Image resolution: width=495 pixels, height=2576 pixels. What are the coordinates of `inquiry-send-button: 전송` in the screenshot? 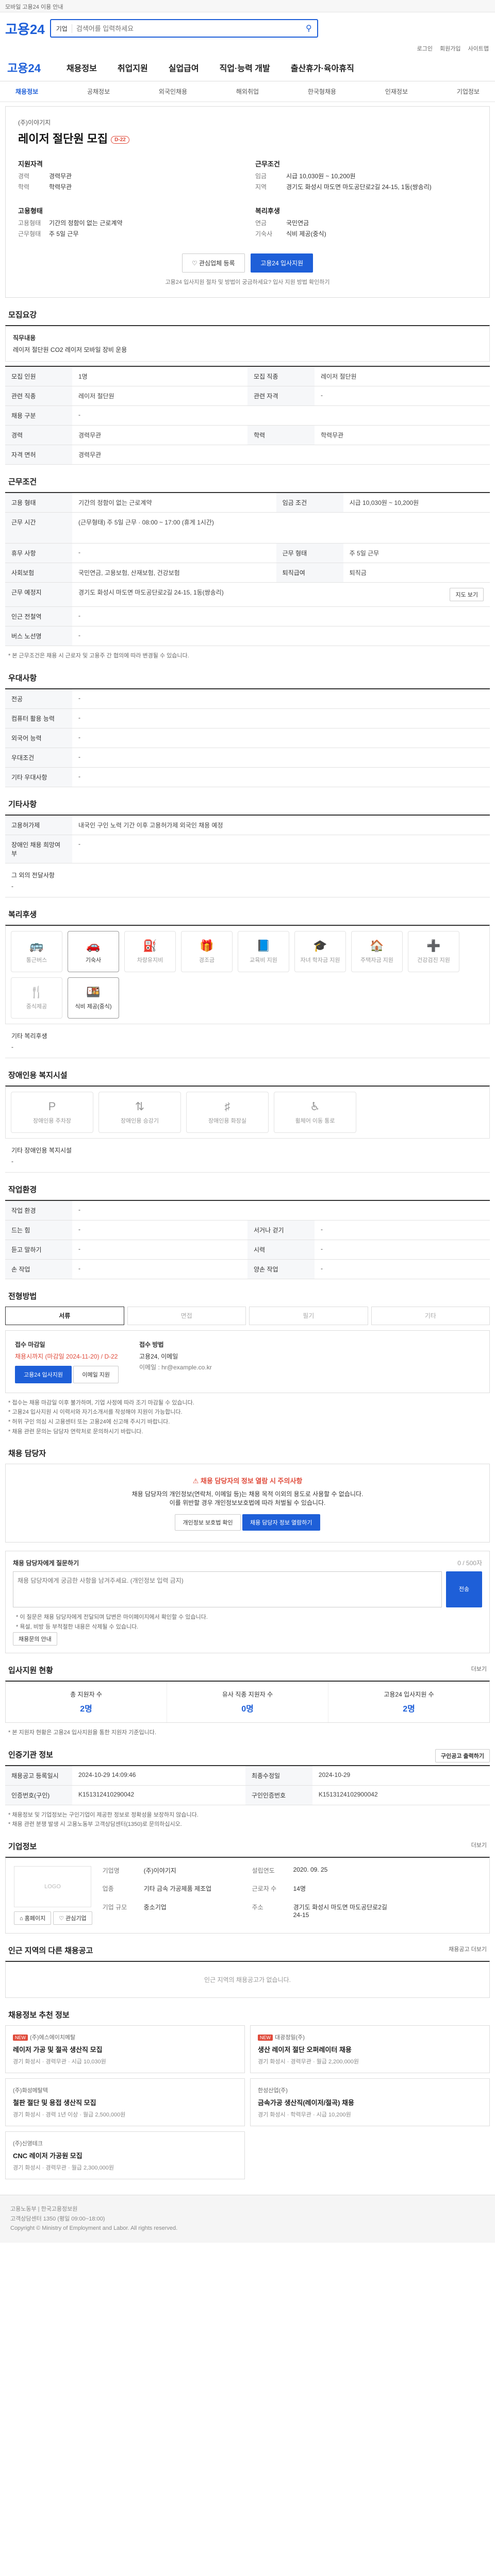 It's located at (464, 1589).